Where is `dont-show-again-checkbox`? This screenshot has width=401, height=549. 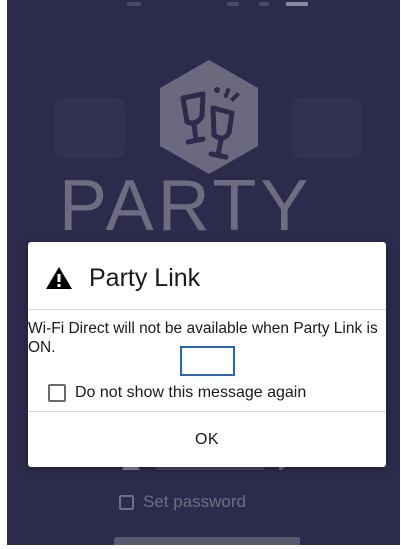
dont-show-again-checkbox is located at coordinates (57, 393).